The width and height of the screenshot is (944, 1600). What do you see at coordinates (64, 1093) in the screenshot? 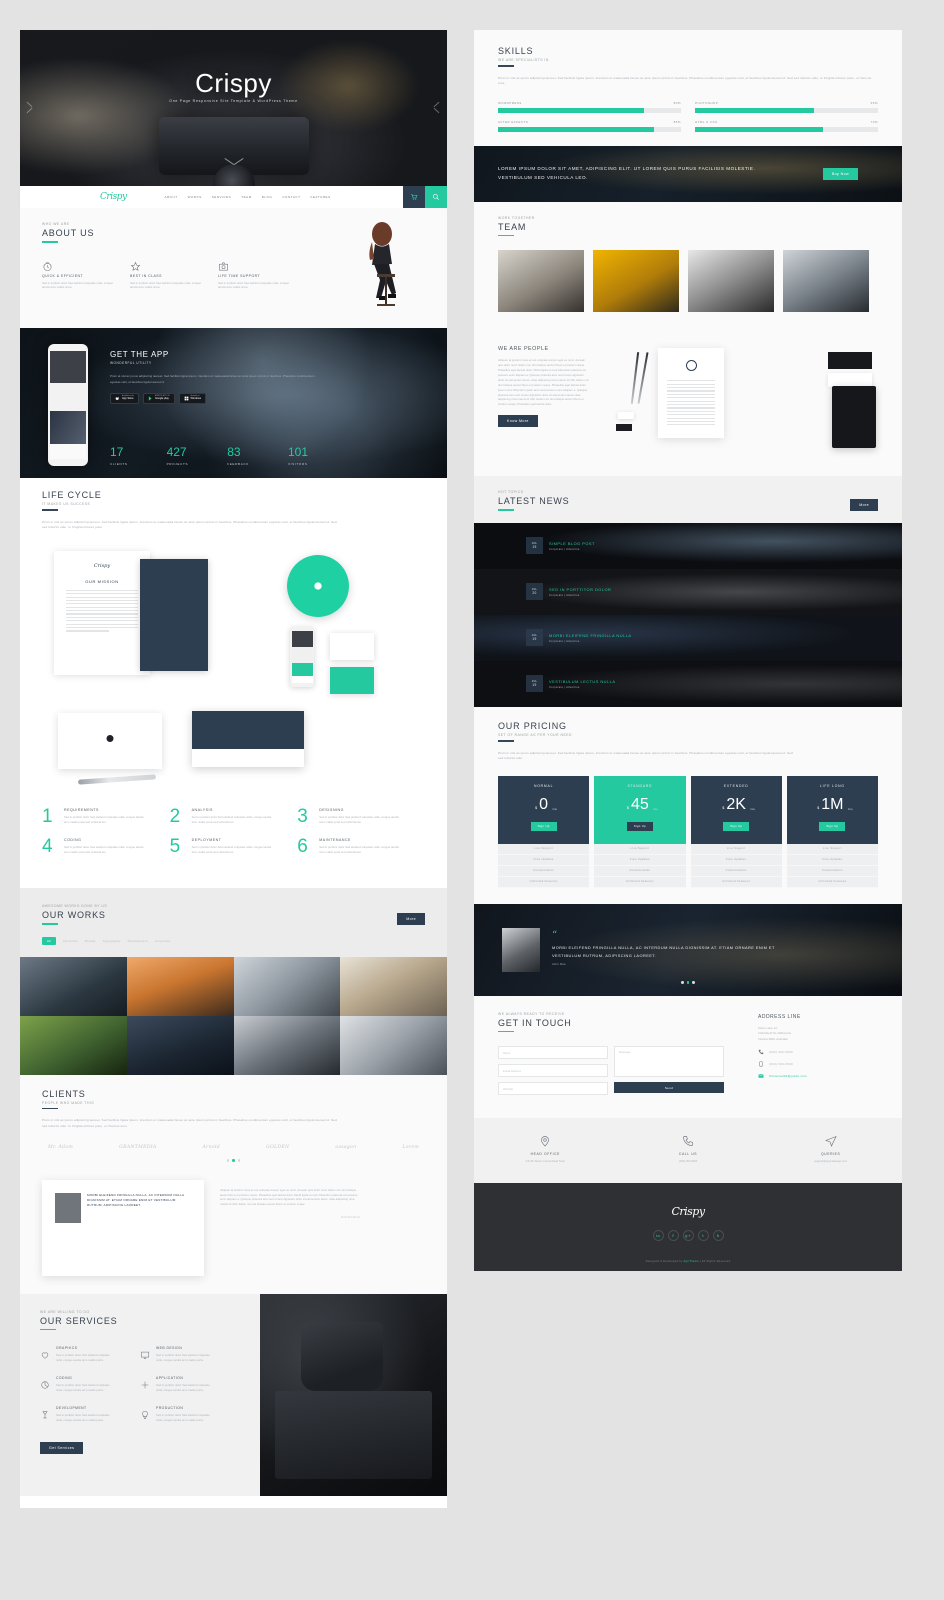
I see `clients-title: CLIENTS` at bounding box center [64, 1093].